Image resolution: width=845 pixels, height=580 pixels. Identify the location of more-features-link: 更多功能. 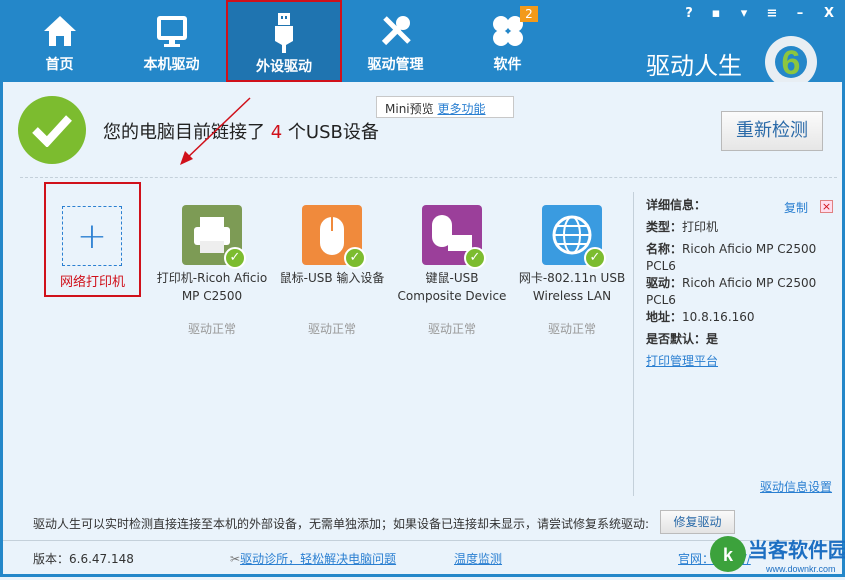
(461, 109).